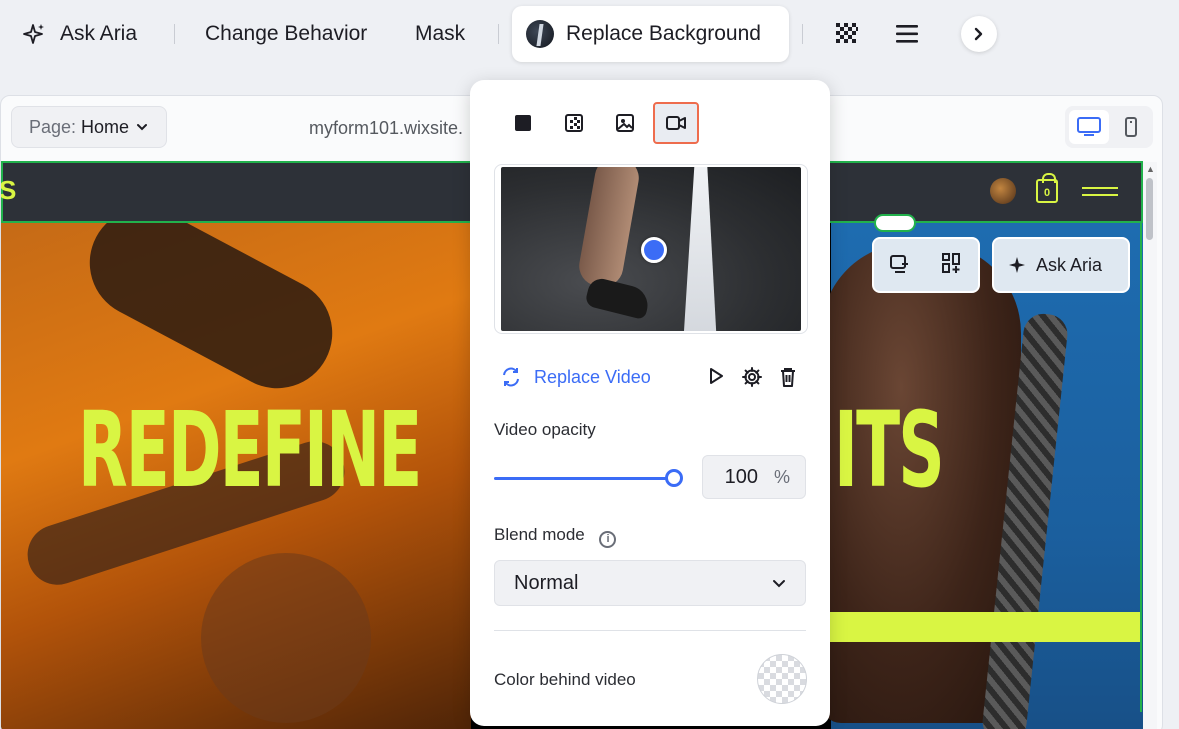 The image size is (1179, 729). I want to click on change-behavior-button: Change Behavior, so click(286, 34).